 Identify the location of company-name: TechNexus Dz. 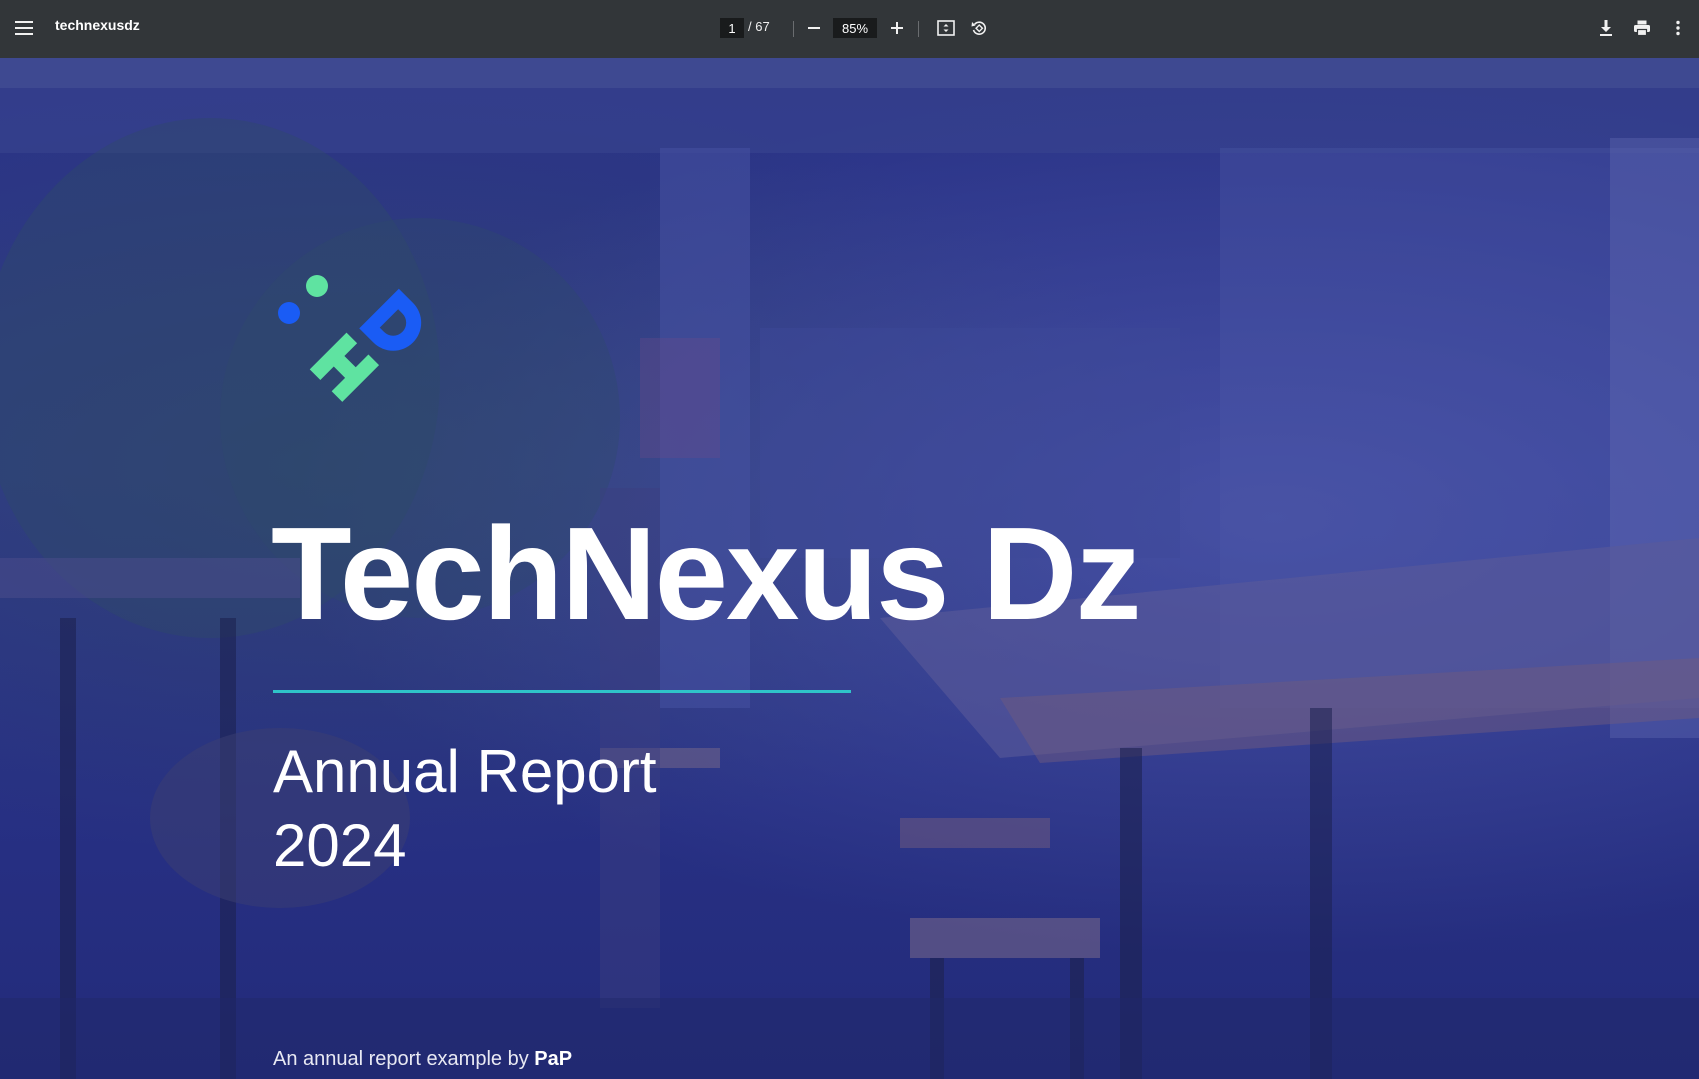
(706, 573).